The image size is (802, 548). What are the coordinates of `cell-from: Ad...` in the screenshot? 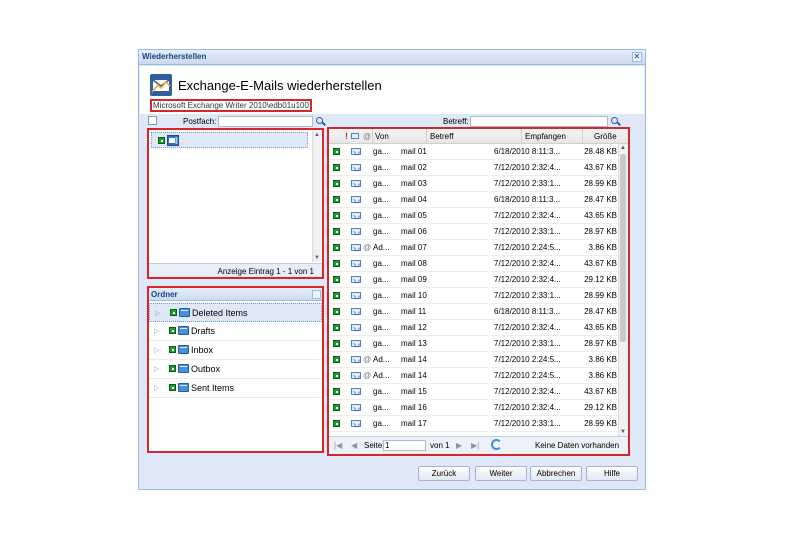 It's located at (381, 359).